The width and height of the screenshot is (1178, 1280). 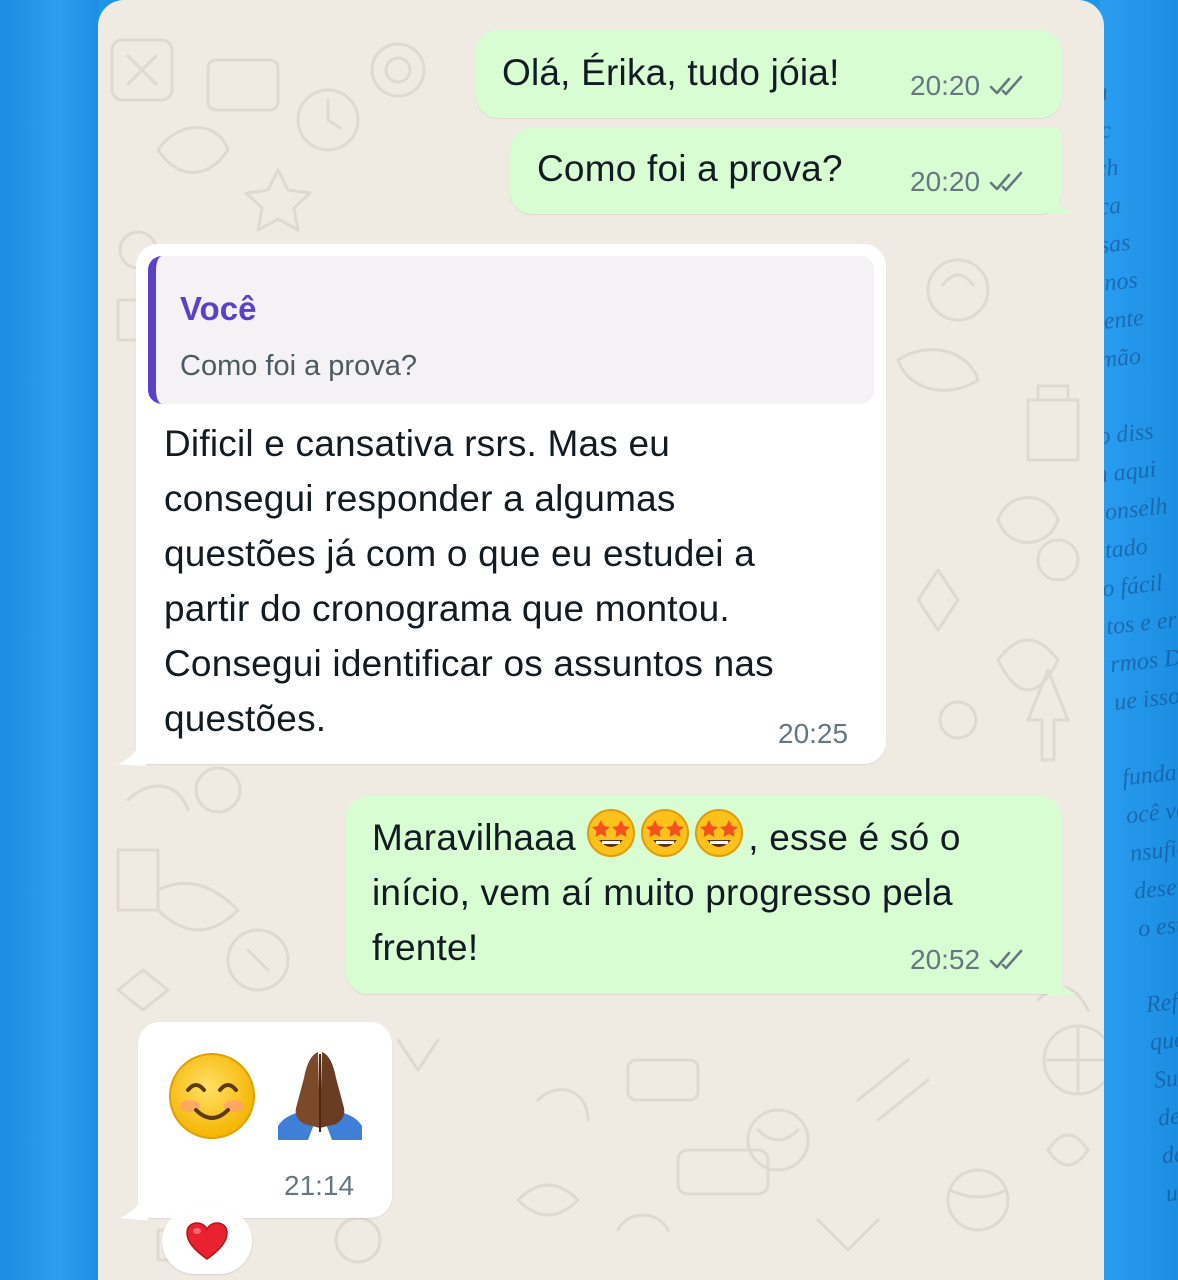 I want to click on message-fragment: Maravilhaaa, so click(x=474, y=837).